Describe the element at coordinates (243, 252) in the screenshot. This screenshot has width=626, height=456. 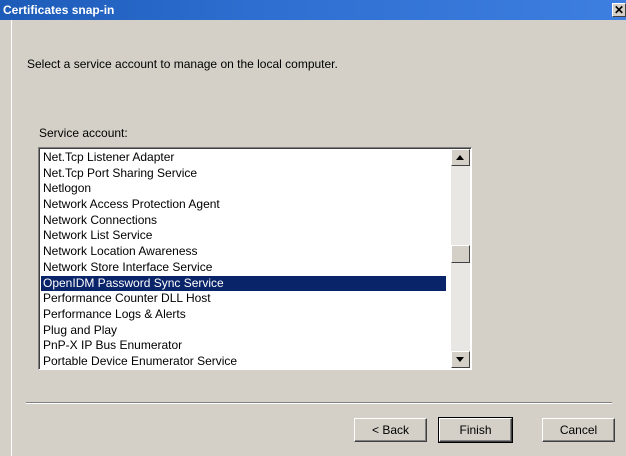
I see `service-item: Network Location Awareness` at that location.